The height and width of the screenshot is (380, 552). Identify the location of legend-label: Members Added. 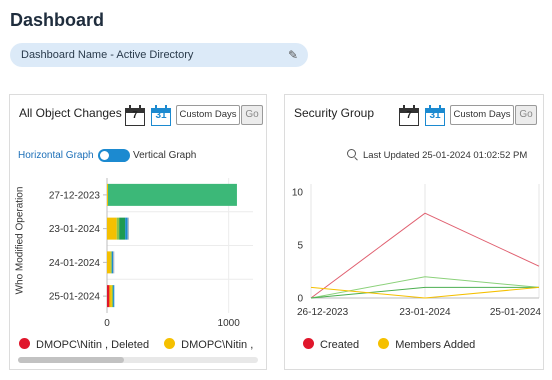
(435, 345).